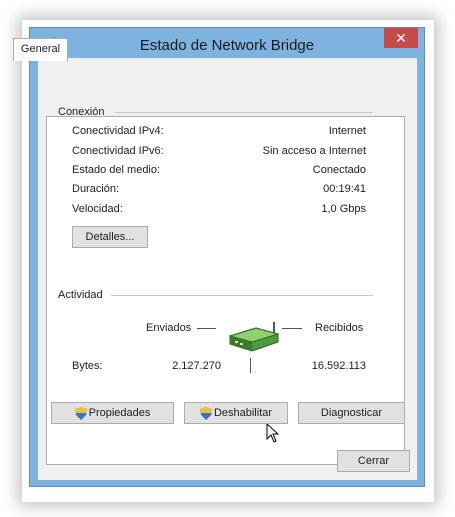 The height and width of the screenshot is (517, 455). Describe the element at coordinates (344, 189) in the screenshot. I see `duration-value: 00:19:41` at that location.